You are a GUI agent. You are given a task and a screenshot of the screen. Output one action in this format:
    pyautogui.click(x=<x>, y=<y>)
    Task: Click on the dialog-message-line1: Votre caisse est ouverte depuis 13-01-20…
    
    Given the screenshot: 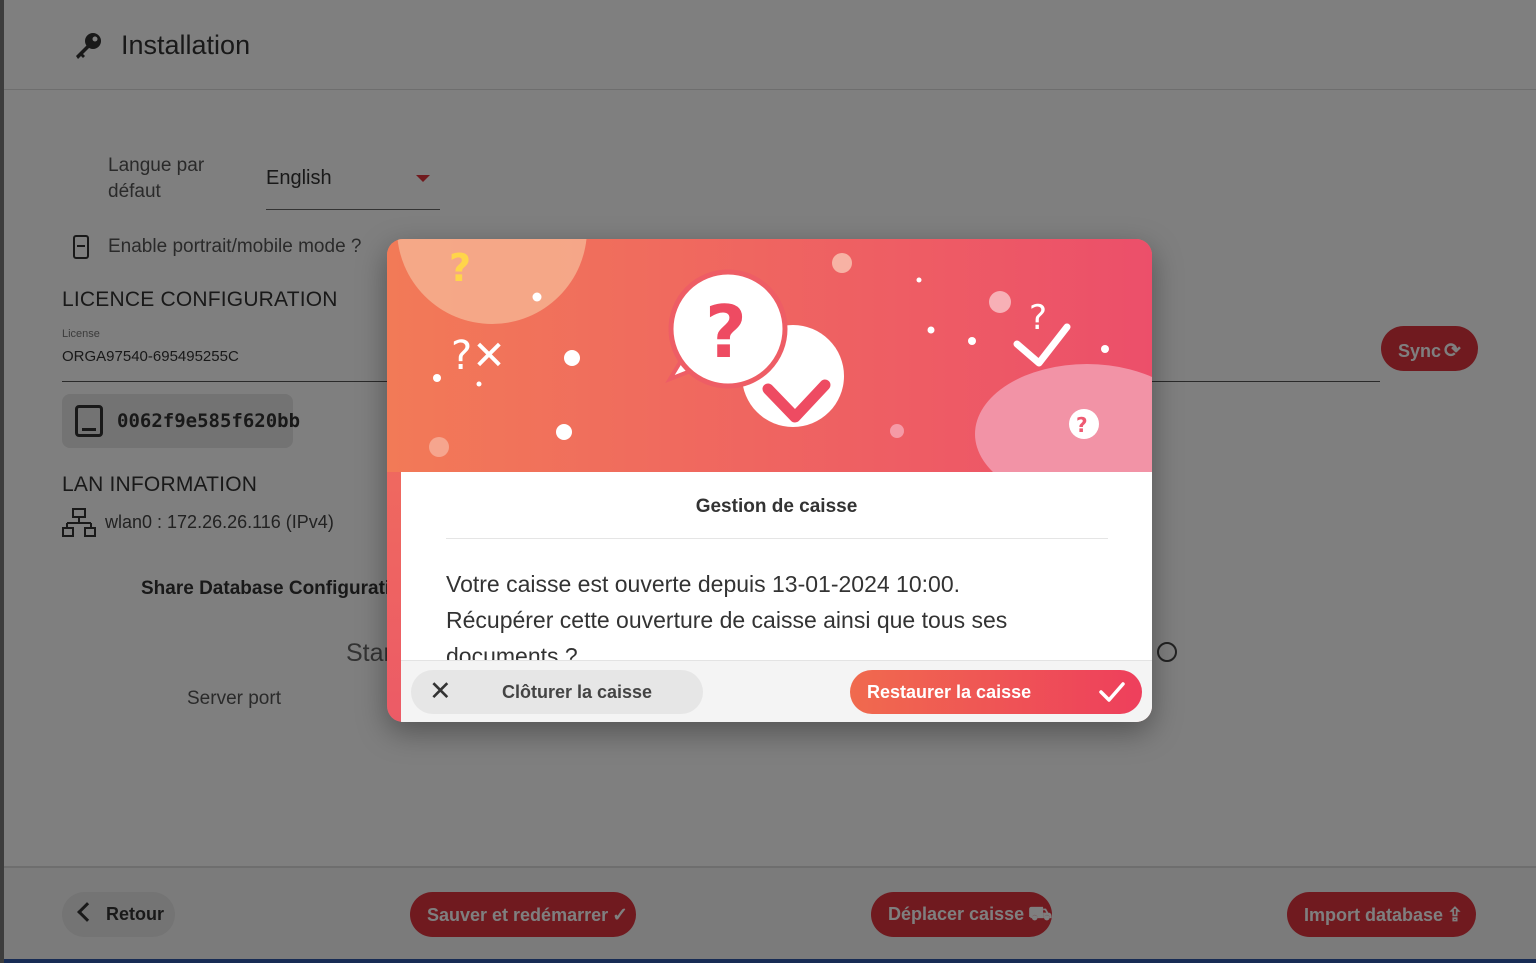 What is the action you would take?
    pyautogui.click(x=703, y=584)
    